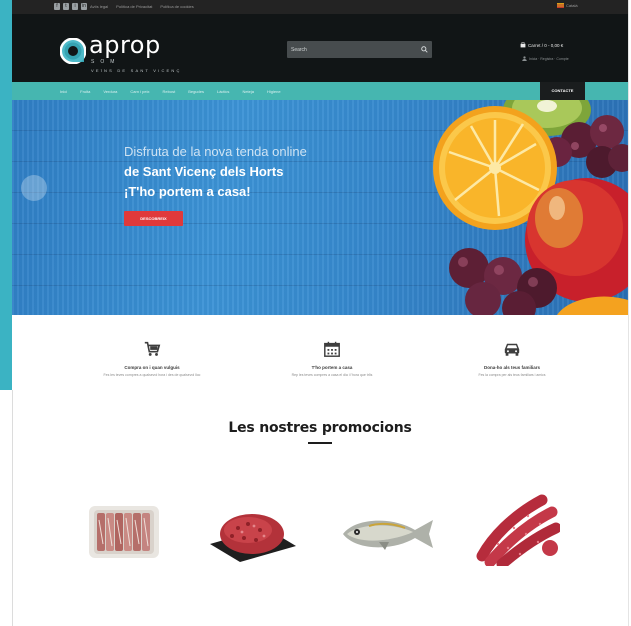 The height and width of the screenshot is (626, 631). Describe the element at coordinates (134, 6) in the screenshot. I see `privacy-link: Política de Privacitat` at that location.